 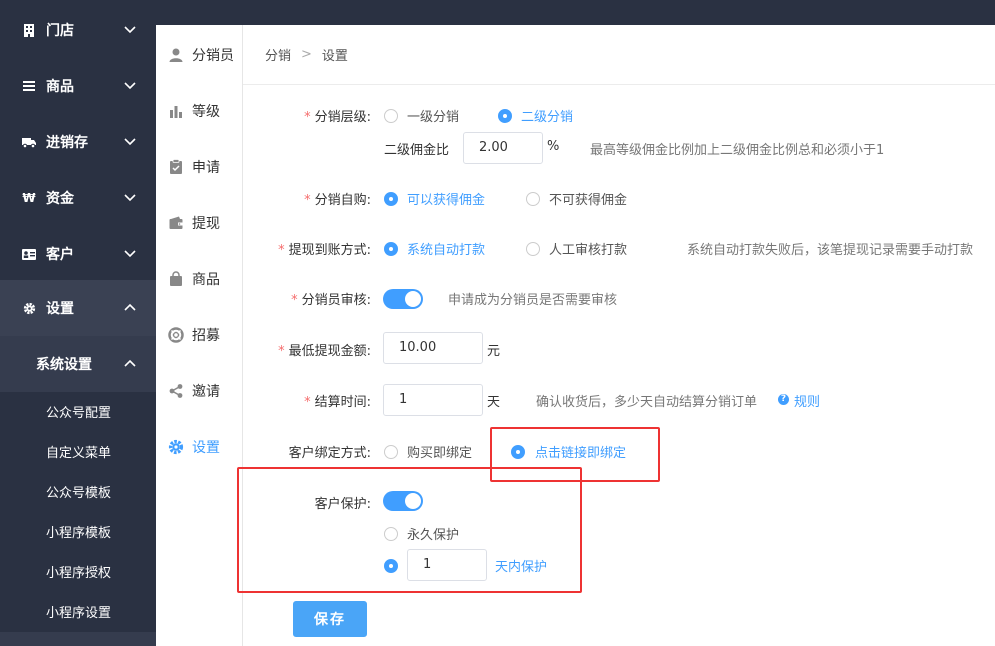 What do you see at coordinates (588, 198) in the screenshot?
I see `self-buy-option-no: 不可获得佣金` at bounding box center [588, 198].